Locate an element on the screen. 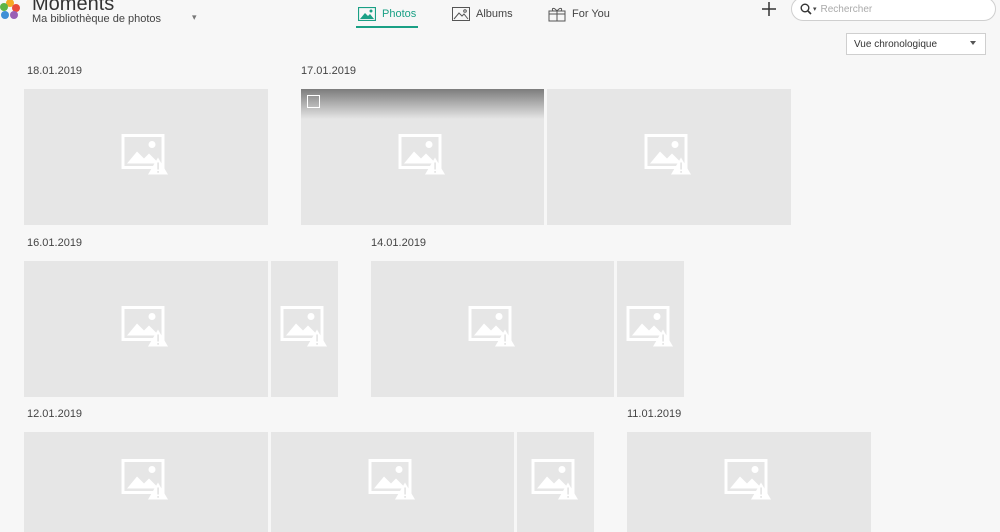 The image size is (1000, 532). search-scope-caret-icon: ▾ is located at coordinates (815, 9).